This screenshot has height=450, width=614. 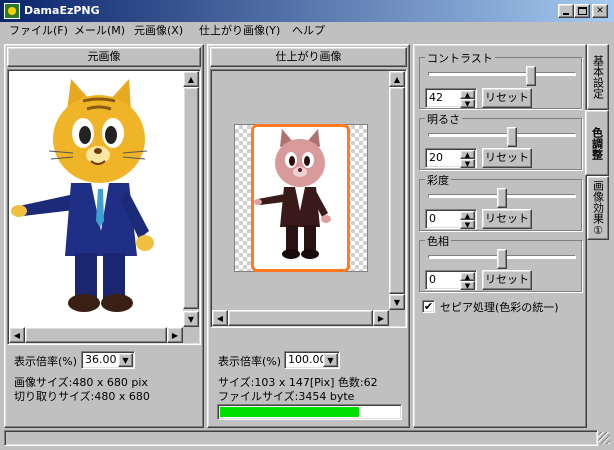 What do you see at coordinates (438, 180) in the screenshot?
I see `saturation-label: 彩度` at bounding box center [438, 180].